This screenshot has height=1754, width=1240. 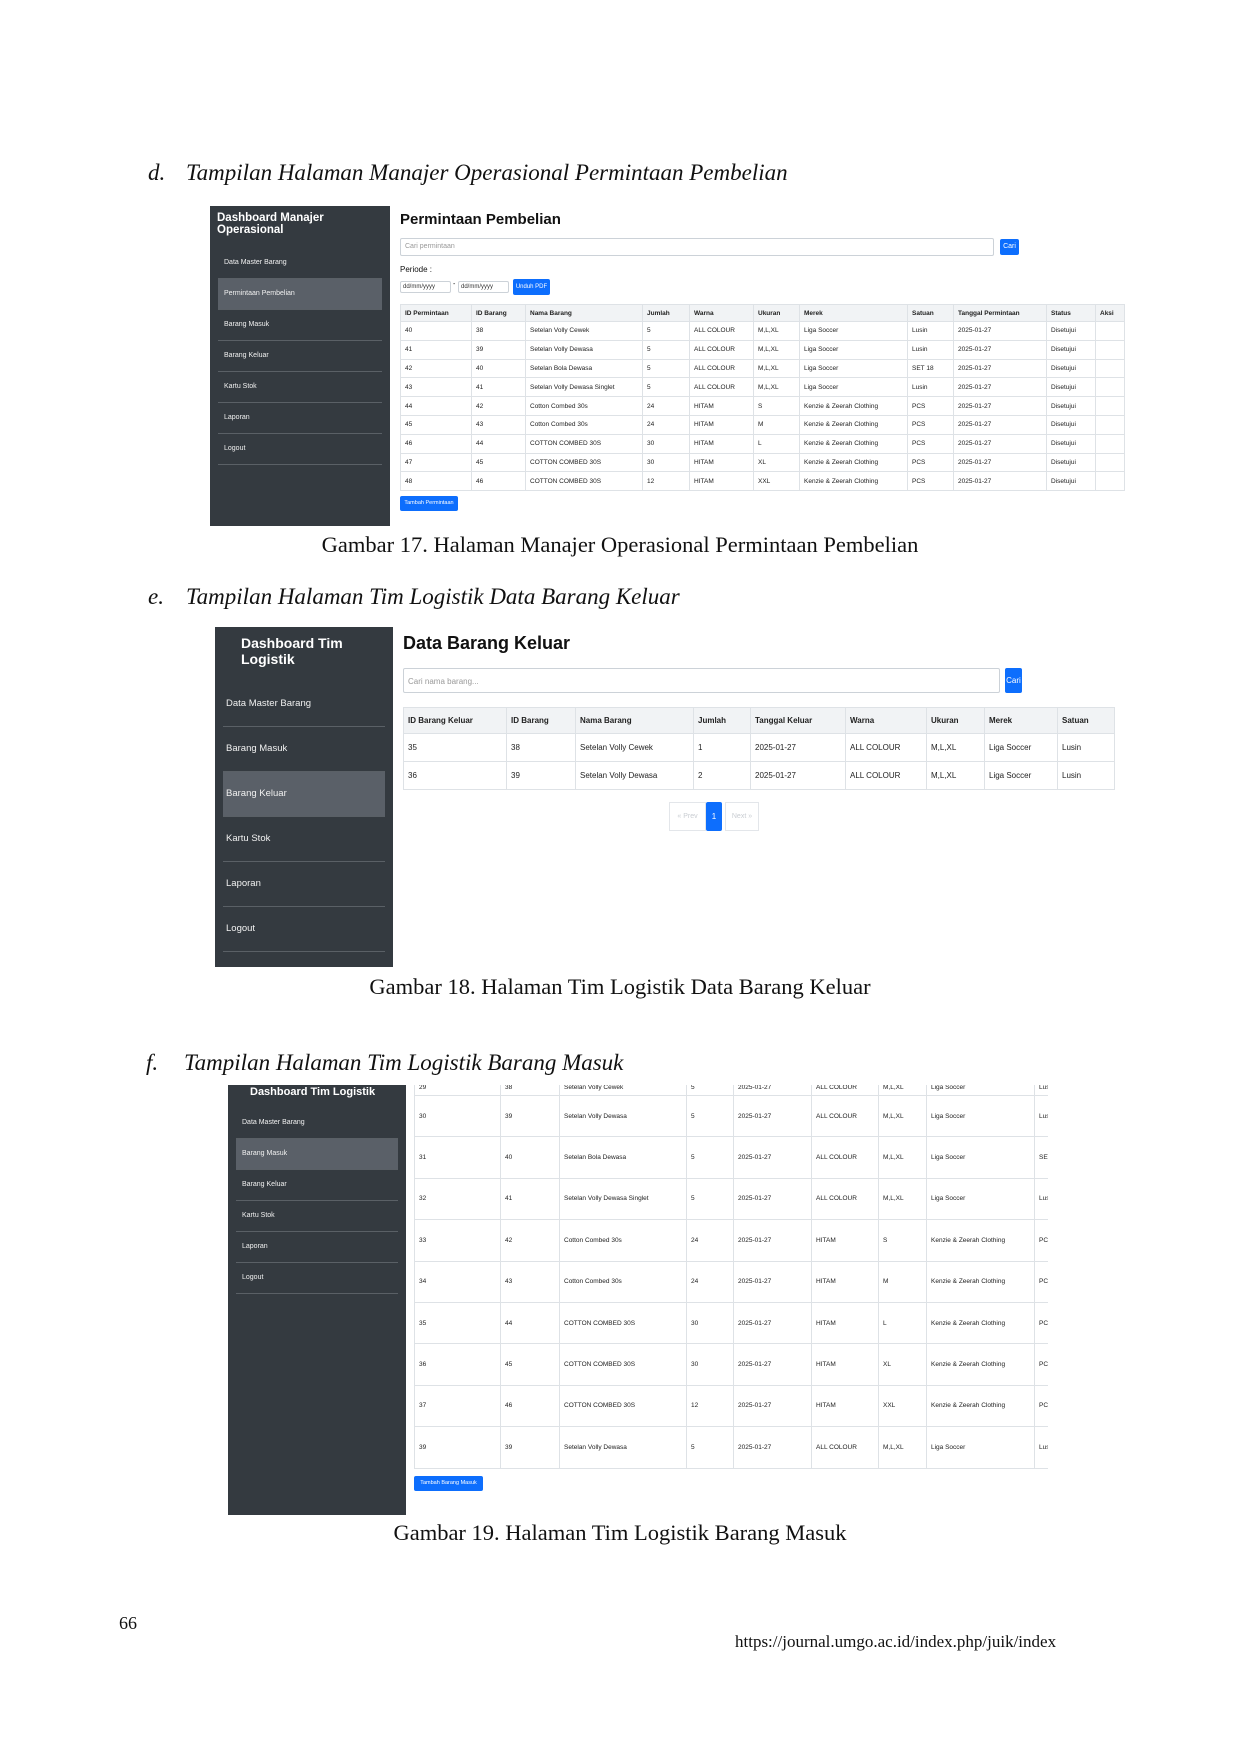 I want to click on cell-id-barang-masuk: 37, so click(x=457, y=1406).